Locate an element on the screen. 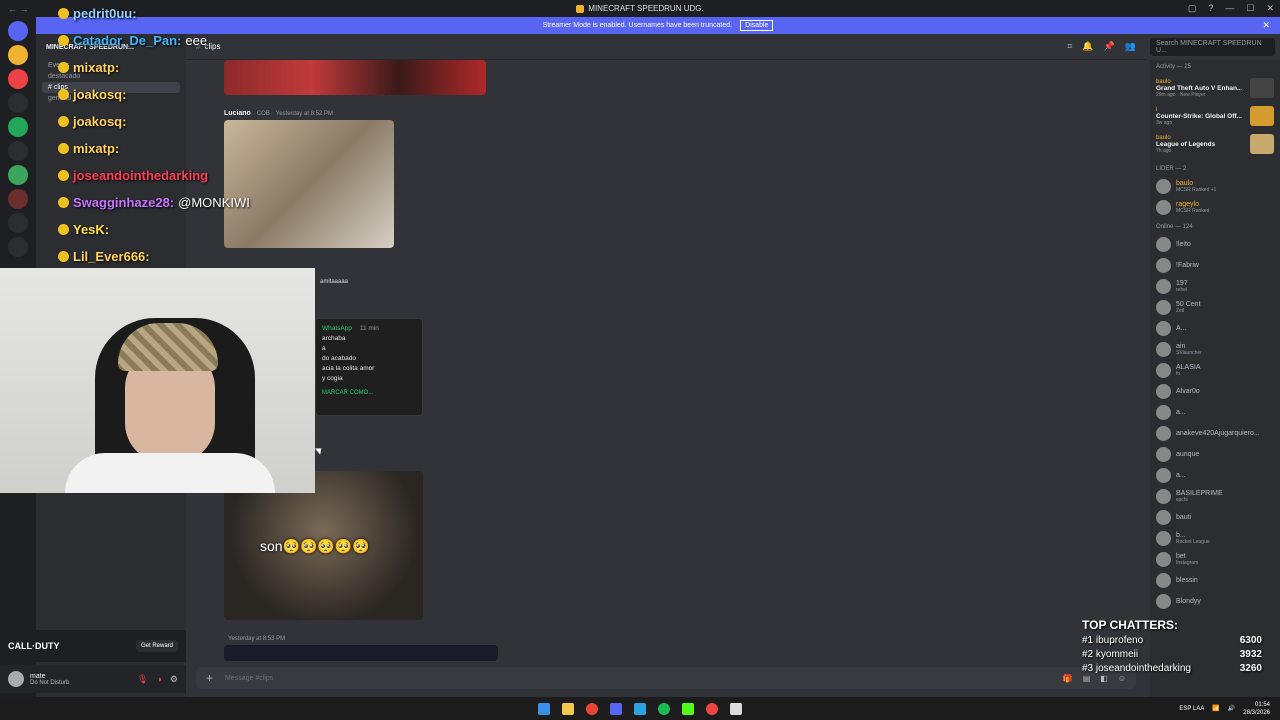 The height and width of the screenshot is (720, 1280). member-name: ALASIA is located at coordinates (1188, 367).